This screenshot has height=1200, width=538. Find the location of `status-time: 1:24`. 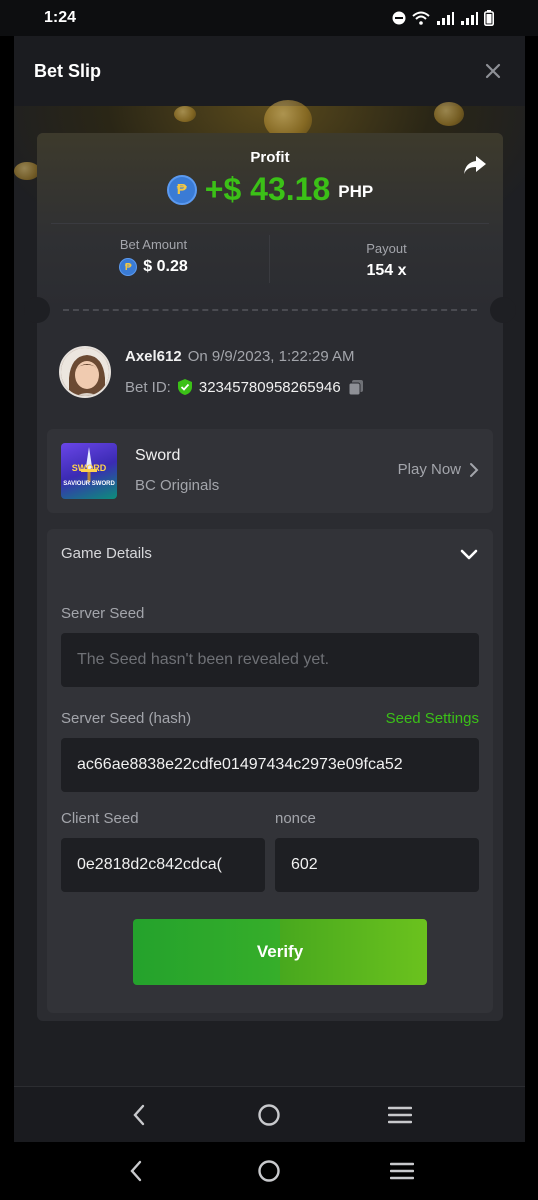

status-time: 1:24 is located at coordinates (60, 17).